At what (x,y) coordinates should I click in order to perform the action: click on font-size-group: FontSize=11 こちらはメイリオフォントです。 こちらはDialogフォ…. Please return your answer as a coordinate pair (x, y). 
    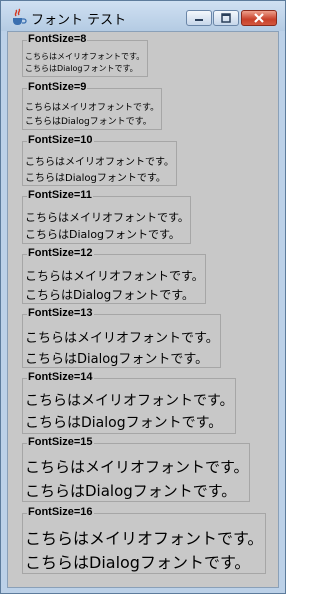
    Looking at the image, I should click on (106, 216).